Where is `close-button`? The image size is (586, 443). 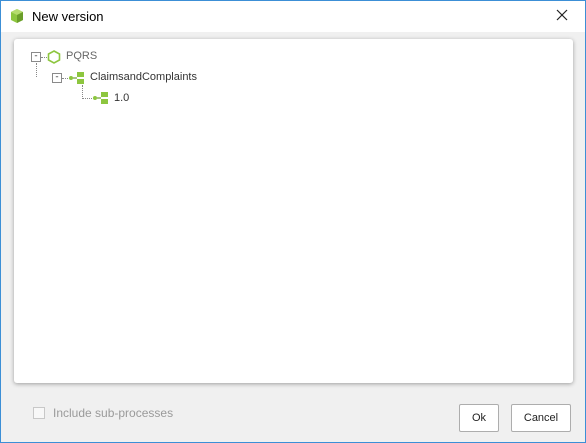 close-button is located at coordinates (562, 16).